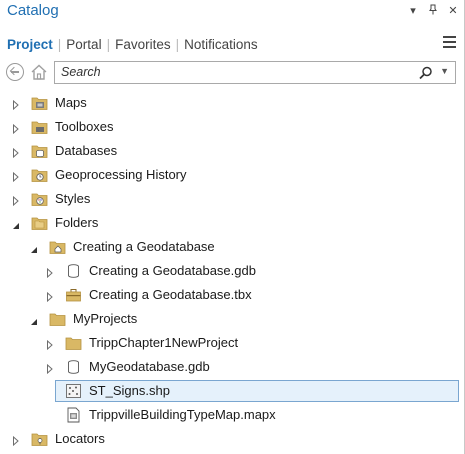 This screenshot has height=454, width=465. Describe the element at coordinates (73, 295) in the screenshot. I see `toolbox-icon` at that location.